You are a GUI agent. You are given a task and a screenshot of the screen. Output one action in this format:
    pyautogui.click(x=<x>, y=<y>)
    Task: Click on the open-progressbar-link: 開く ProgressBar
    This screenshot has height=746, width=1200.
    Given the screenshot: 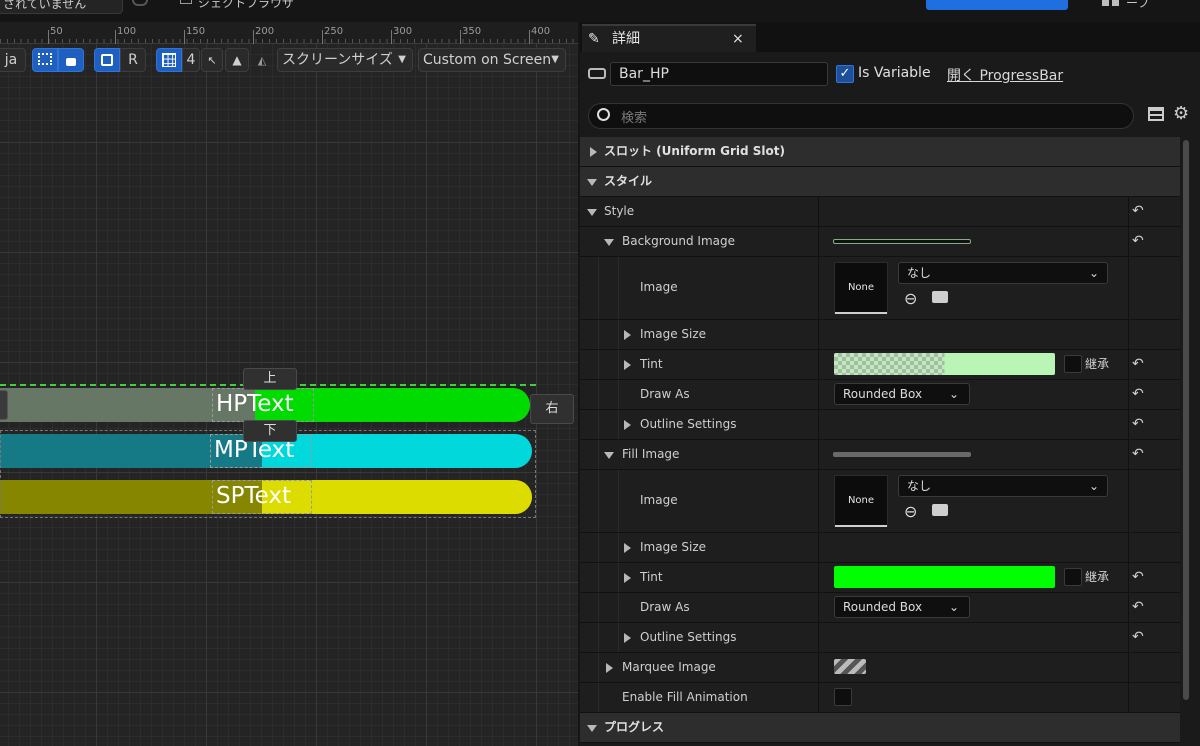 What is the action you would take?
    pyautogui.click(x=1005, y=75)
    